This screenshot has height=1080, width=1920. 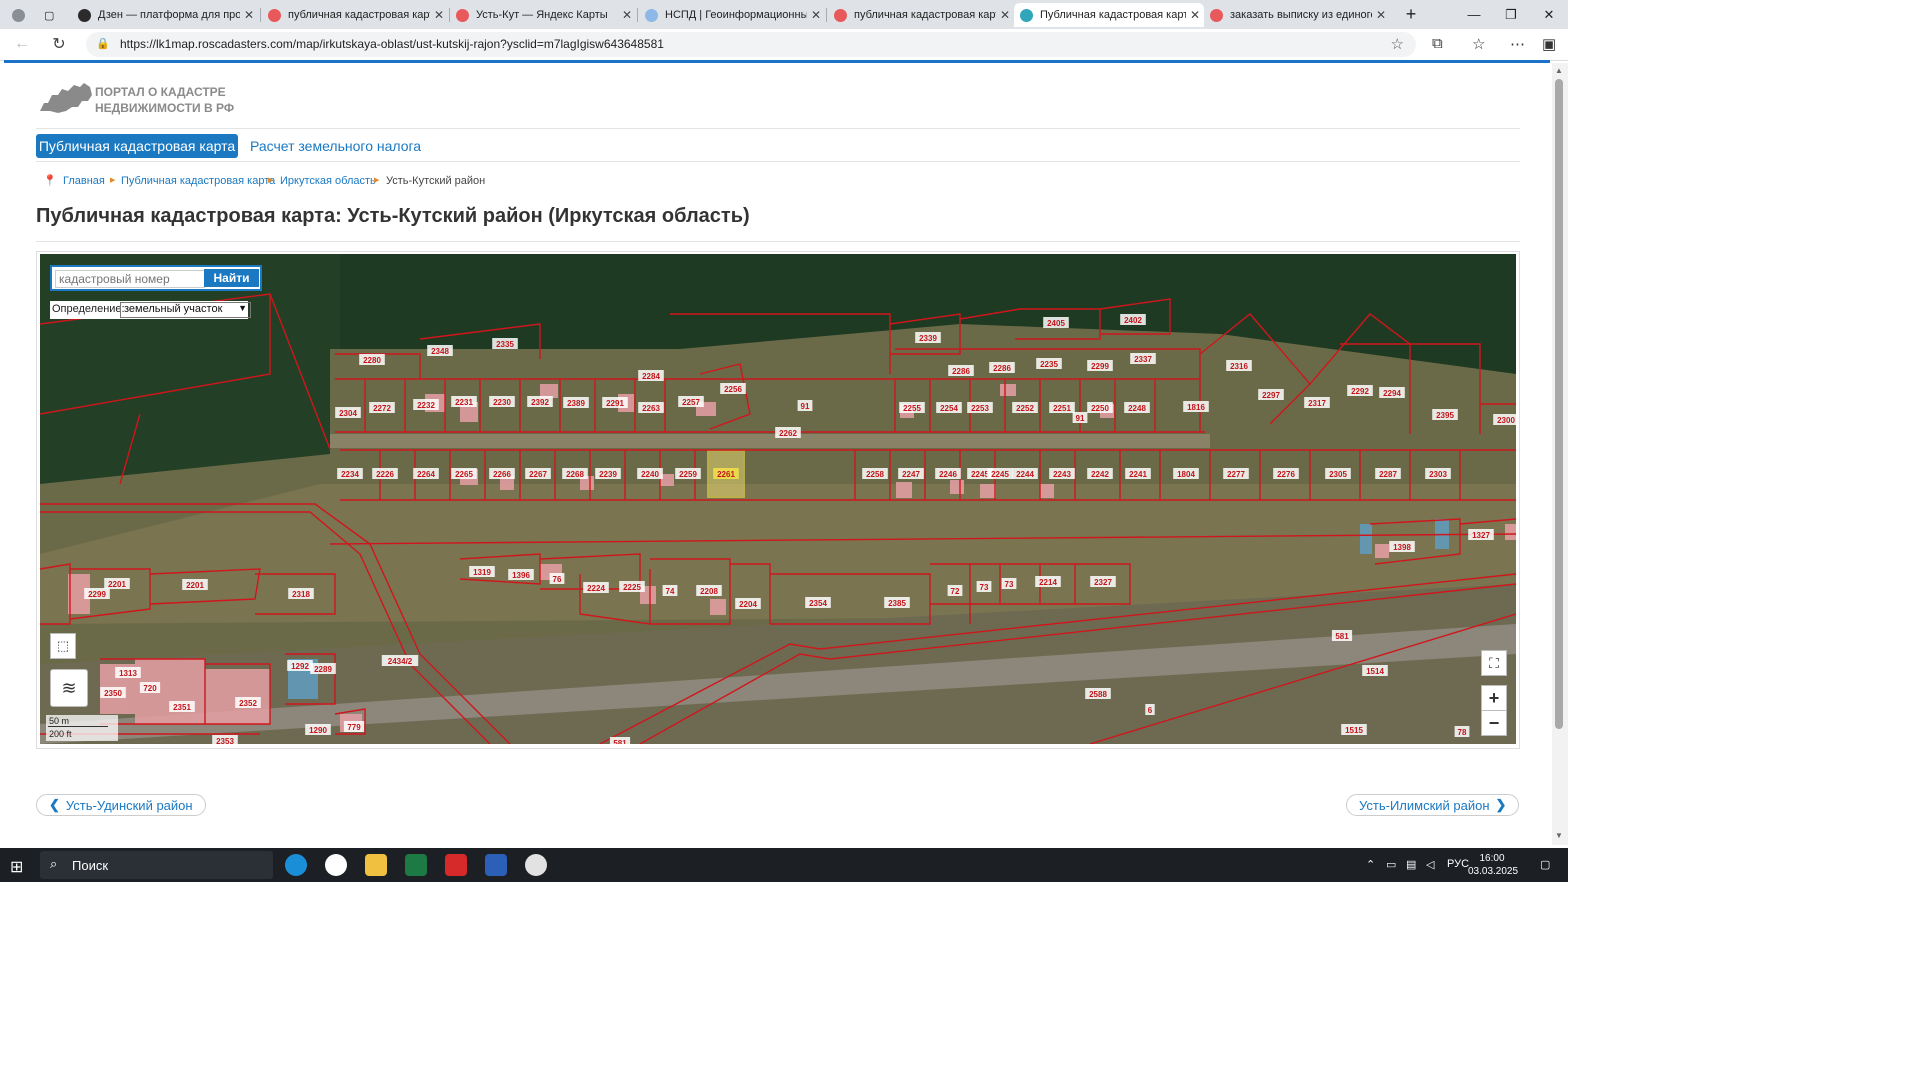 What do you see at coordinates (1478, 44) in the screenshot?
I see `favorites-icon: ☆` at bounding box center [1478, 44].